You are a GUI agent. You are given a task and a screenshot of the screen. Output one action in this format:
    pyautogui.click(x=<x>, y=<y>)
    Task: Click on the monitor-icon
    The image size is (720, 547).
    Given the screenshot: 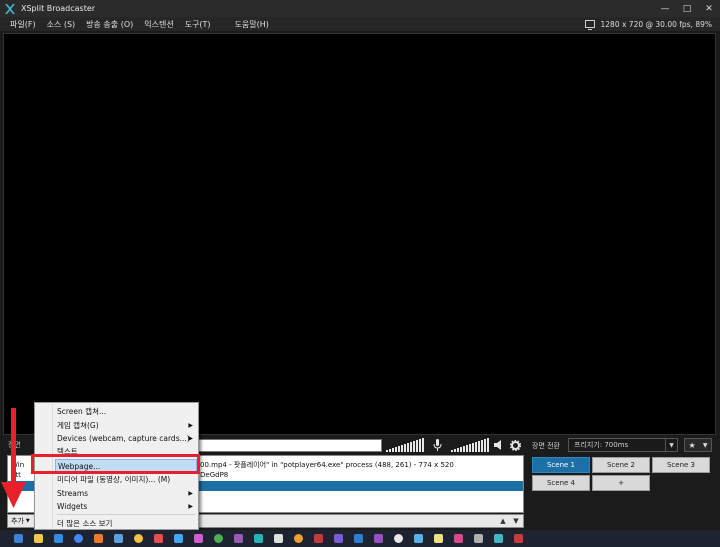 What is the action you would take?
    pyautogui.click(x=589, y=25)
    